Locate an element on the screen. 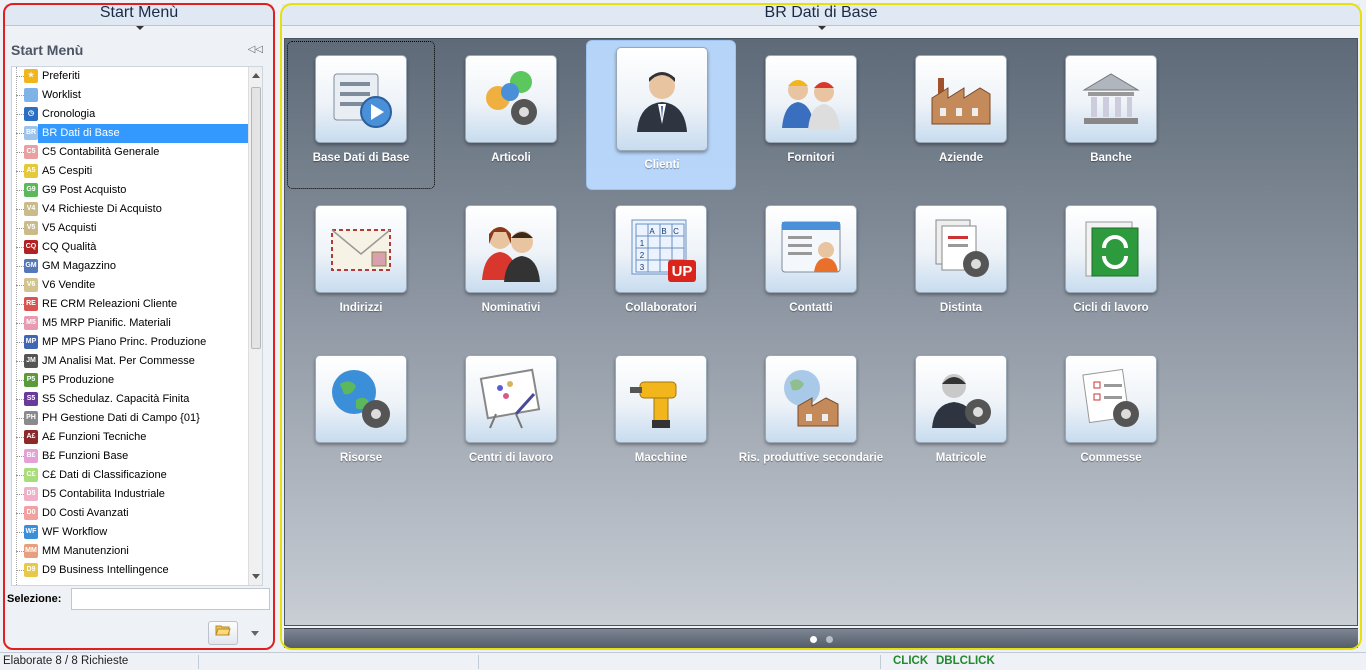 The image size is (1366, 670). tile: Centri di lavoro is located at coordinates (511, 415).